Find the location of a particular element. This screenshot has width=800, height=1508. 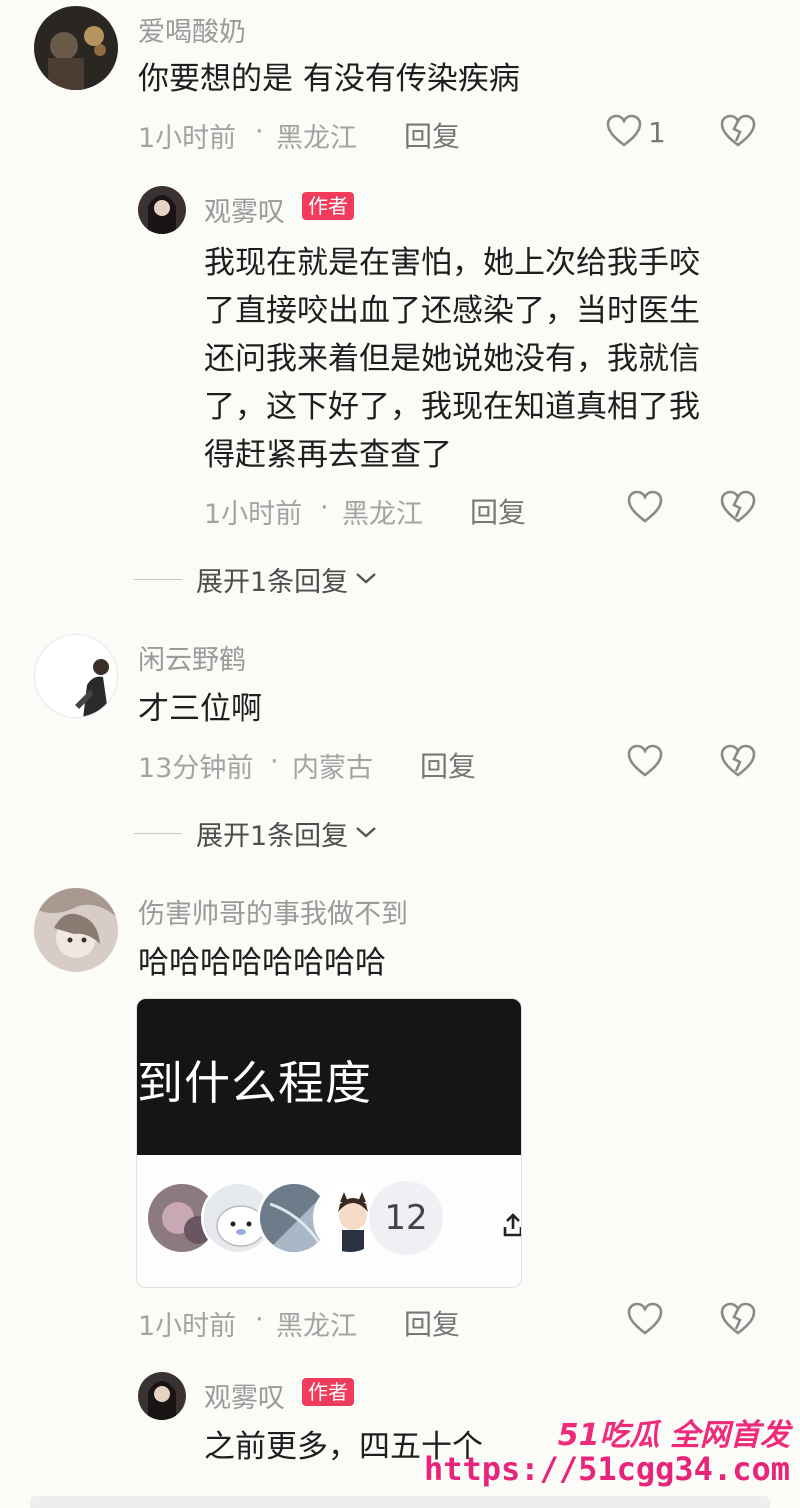

shared-card: 到什么程度 12 is located at coordinates (329, 1143).